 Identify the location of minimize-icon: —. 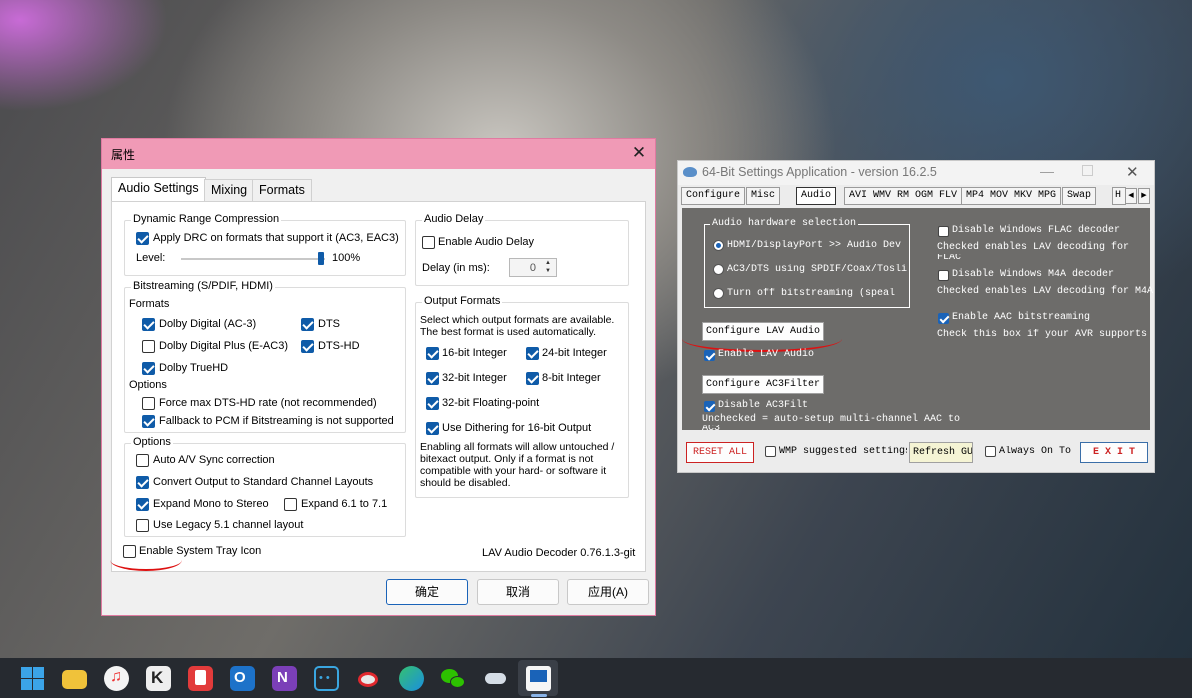
(1047, 171).